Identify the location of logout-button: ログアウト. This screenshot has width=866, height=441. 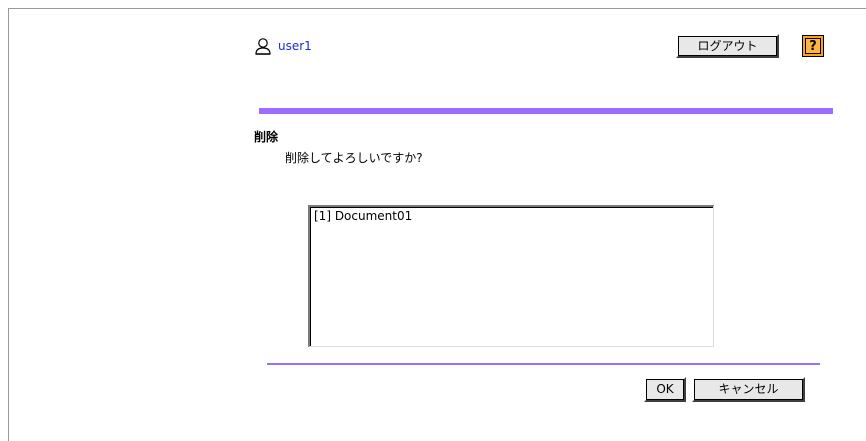
(727, 46).